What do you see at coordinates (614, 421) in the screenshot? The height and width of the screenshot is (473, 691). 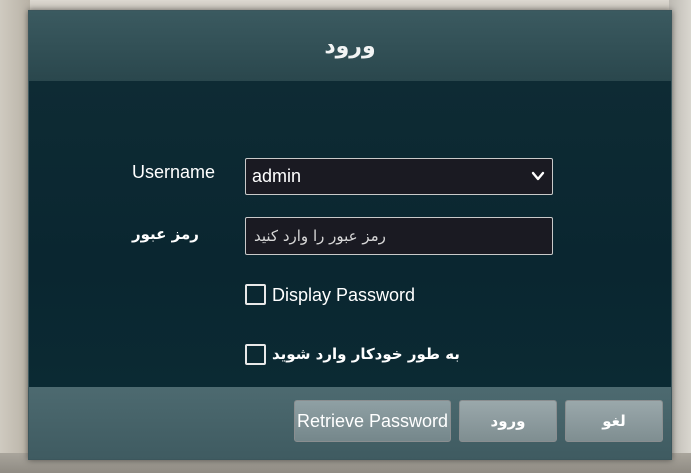 I see `cancel-button: لغو` at bounding box center [614, 421].